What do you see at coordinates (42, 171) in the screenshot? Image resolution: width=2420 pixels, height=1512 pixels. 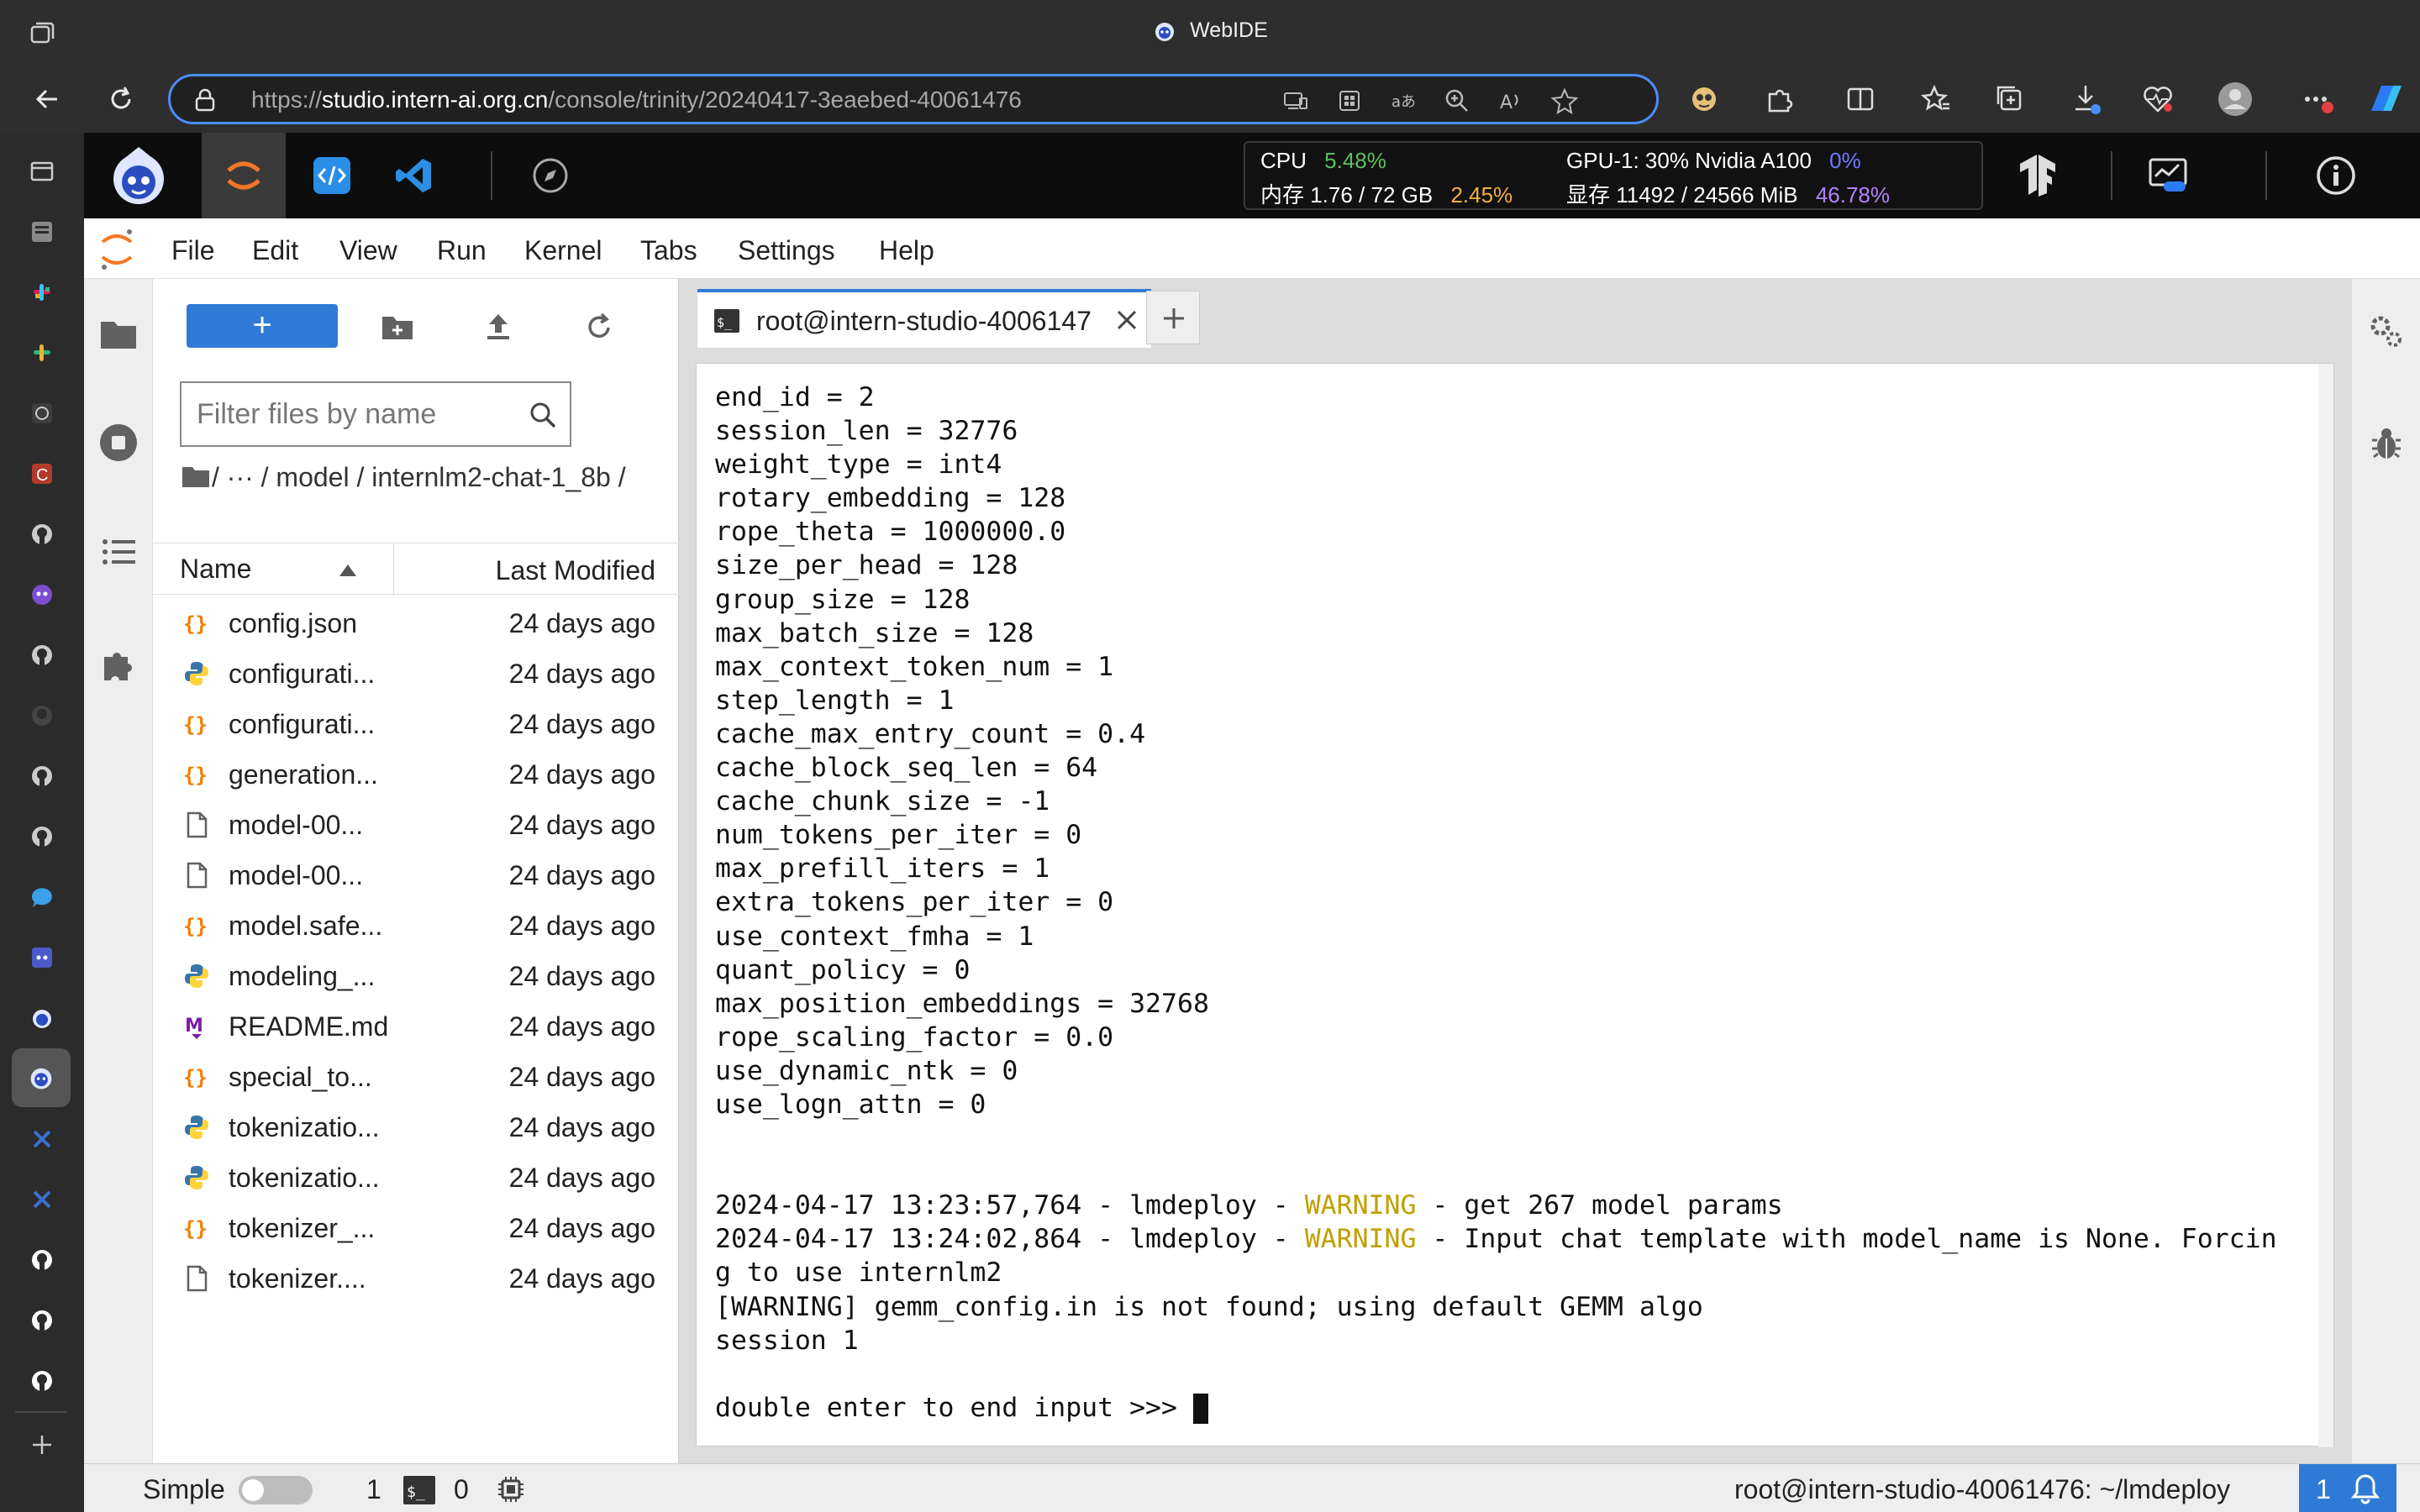 I see `sidebar-item-tabs` at bounding box center [42, 171].